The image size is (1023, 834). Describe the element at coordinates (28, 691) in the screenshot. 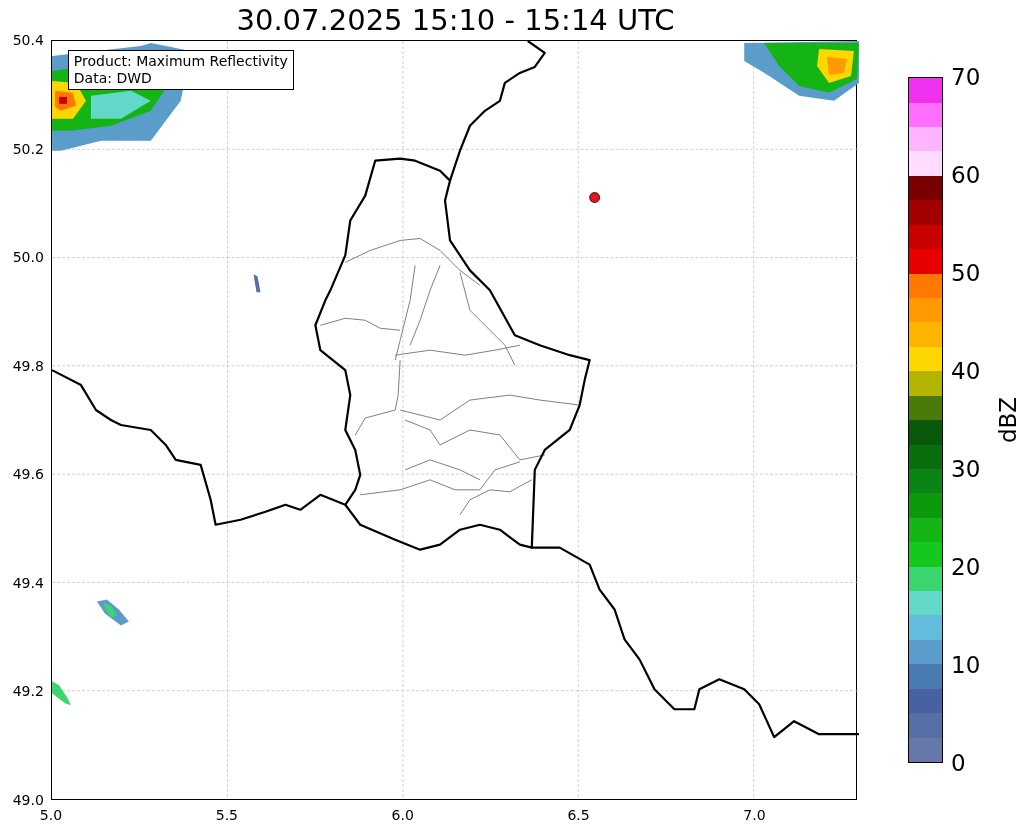

I see `y-tick-label: 49.2` at that location.